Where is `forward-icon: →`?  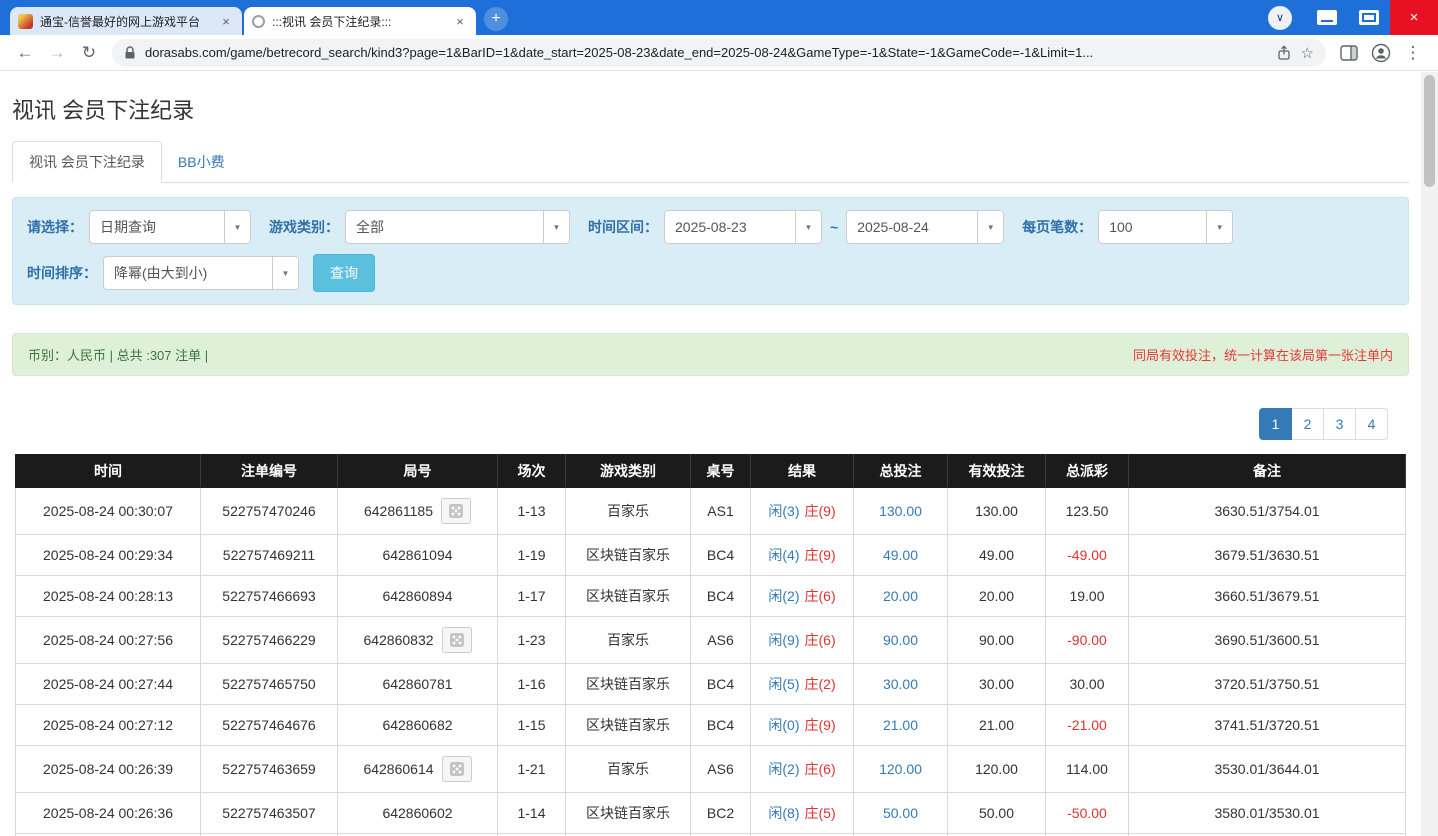 forward-icon: → is located at coordinates (57, 53).